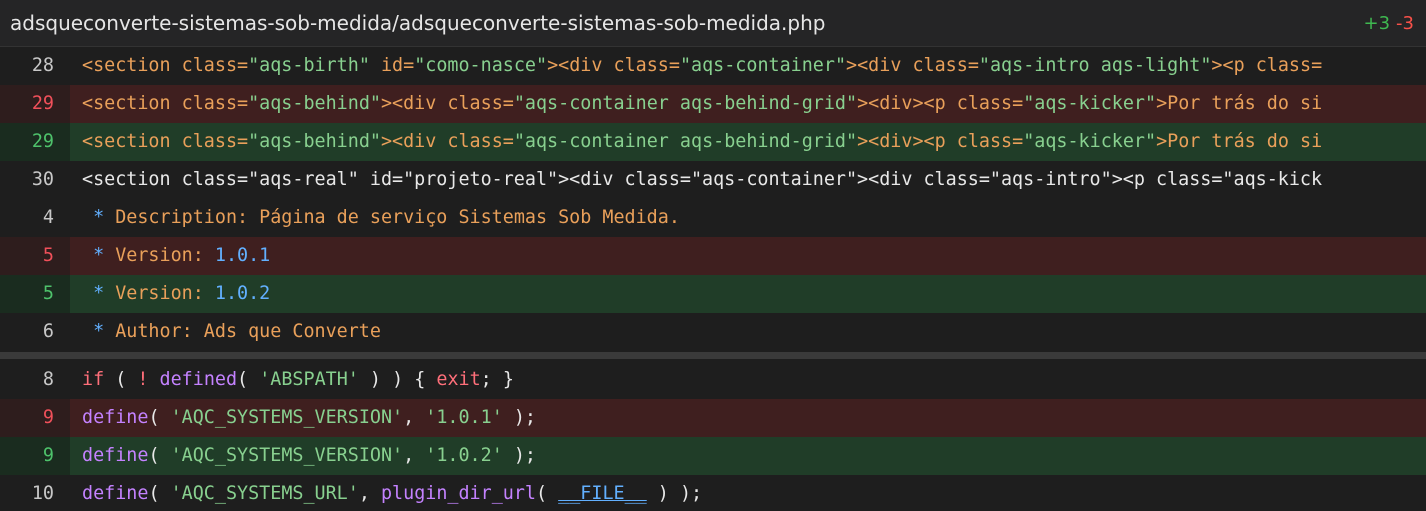 The image size is (1426, 511). Describe the element at coordinates (763, 65) in the screenshot. I see `code-token: "aqs-container"` at that location.